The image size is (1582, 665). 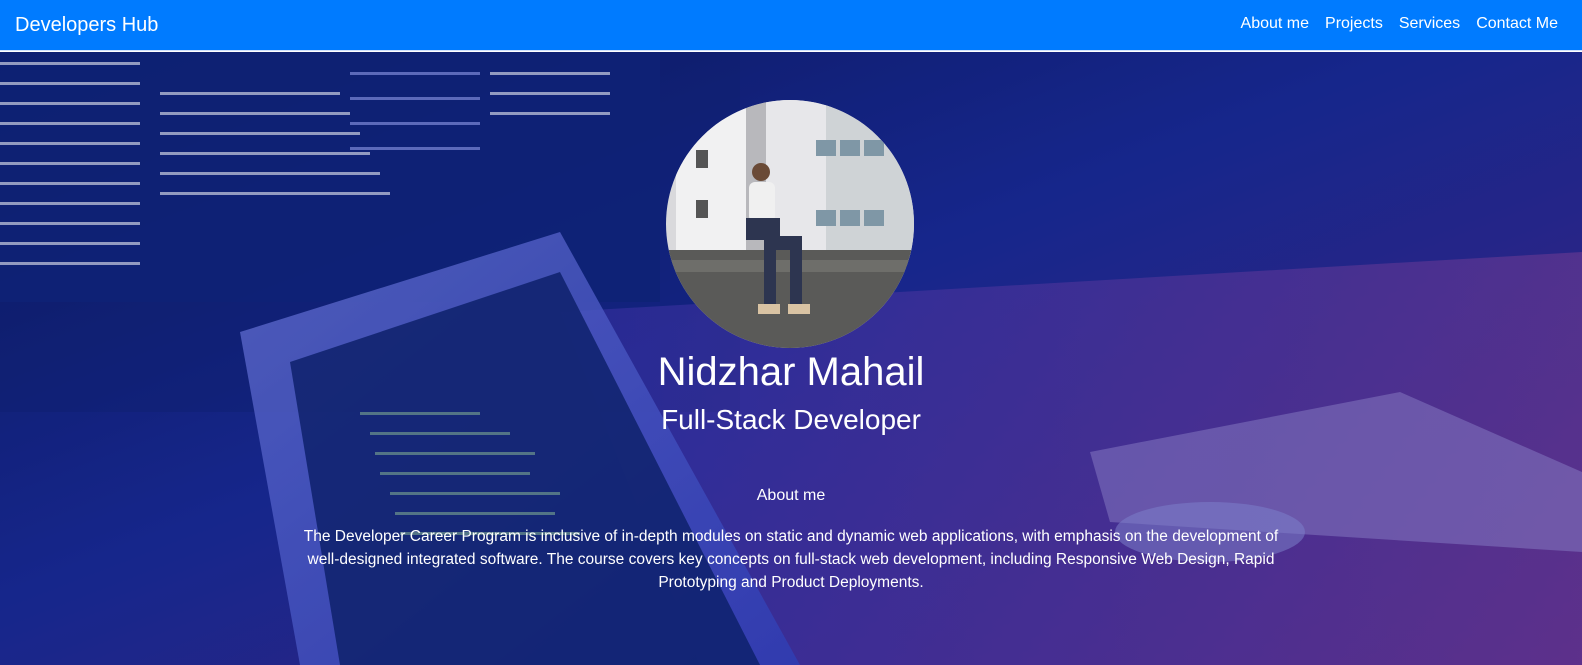 I want to click on profile-avatar, so click(x=790, y=224).